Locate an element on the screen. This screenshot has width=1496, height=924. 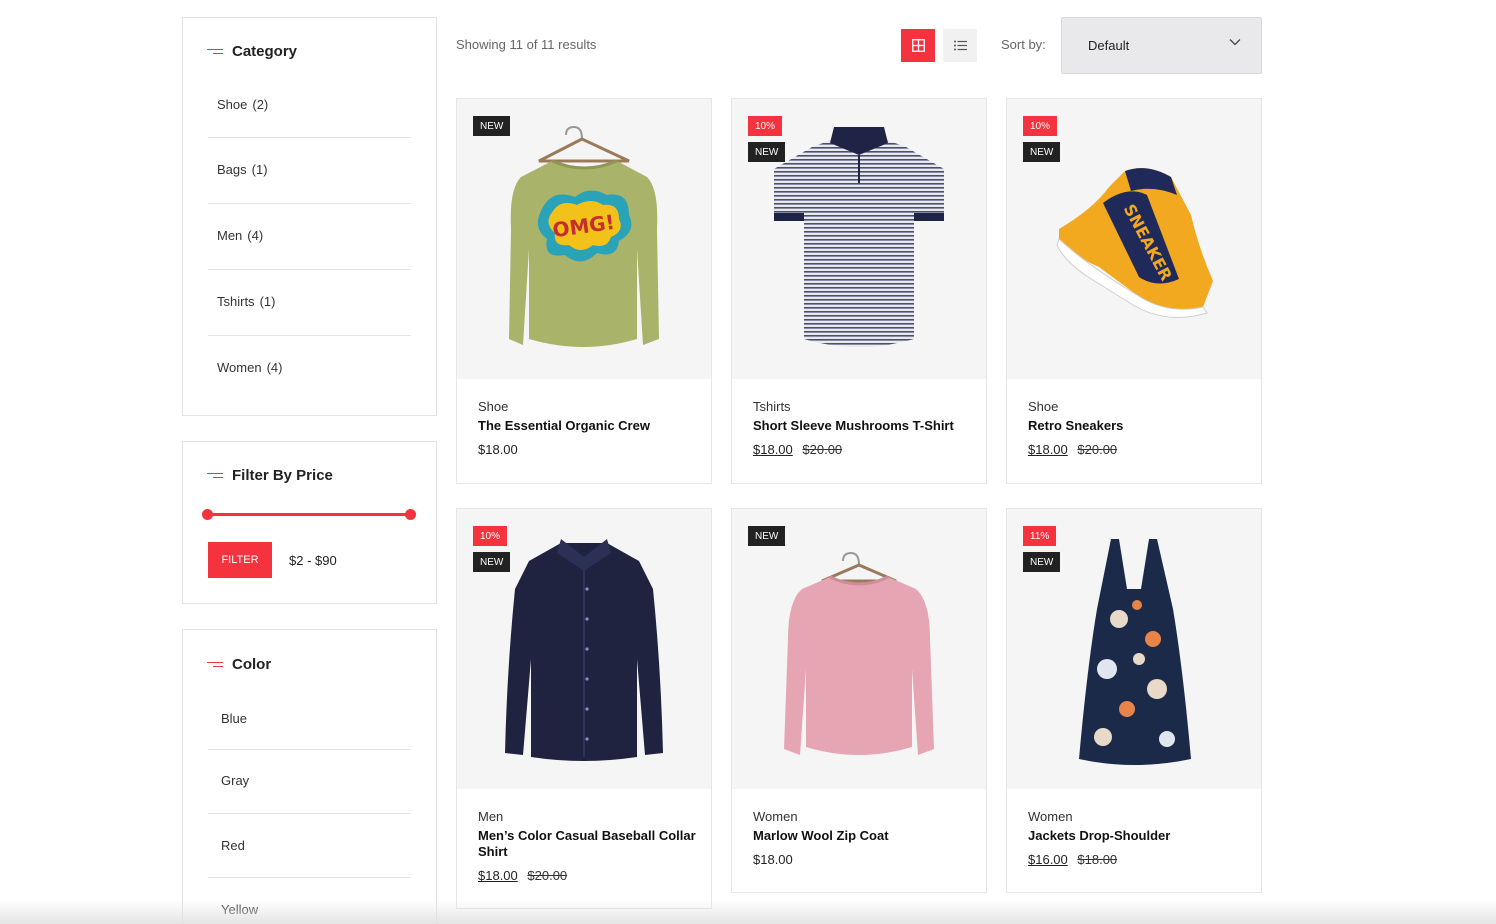
product-info: Shoe Retro Sneakers $18.00 $20.00 is located at coordinates (1139, 428).